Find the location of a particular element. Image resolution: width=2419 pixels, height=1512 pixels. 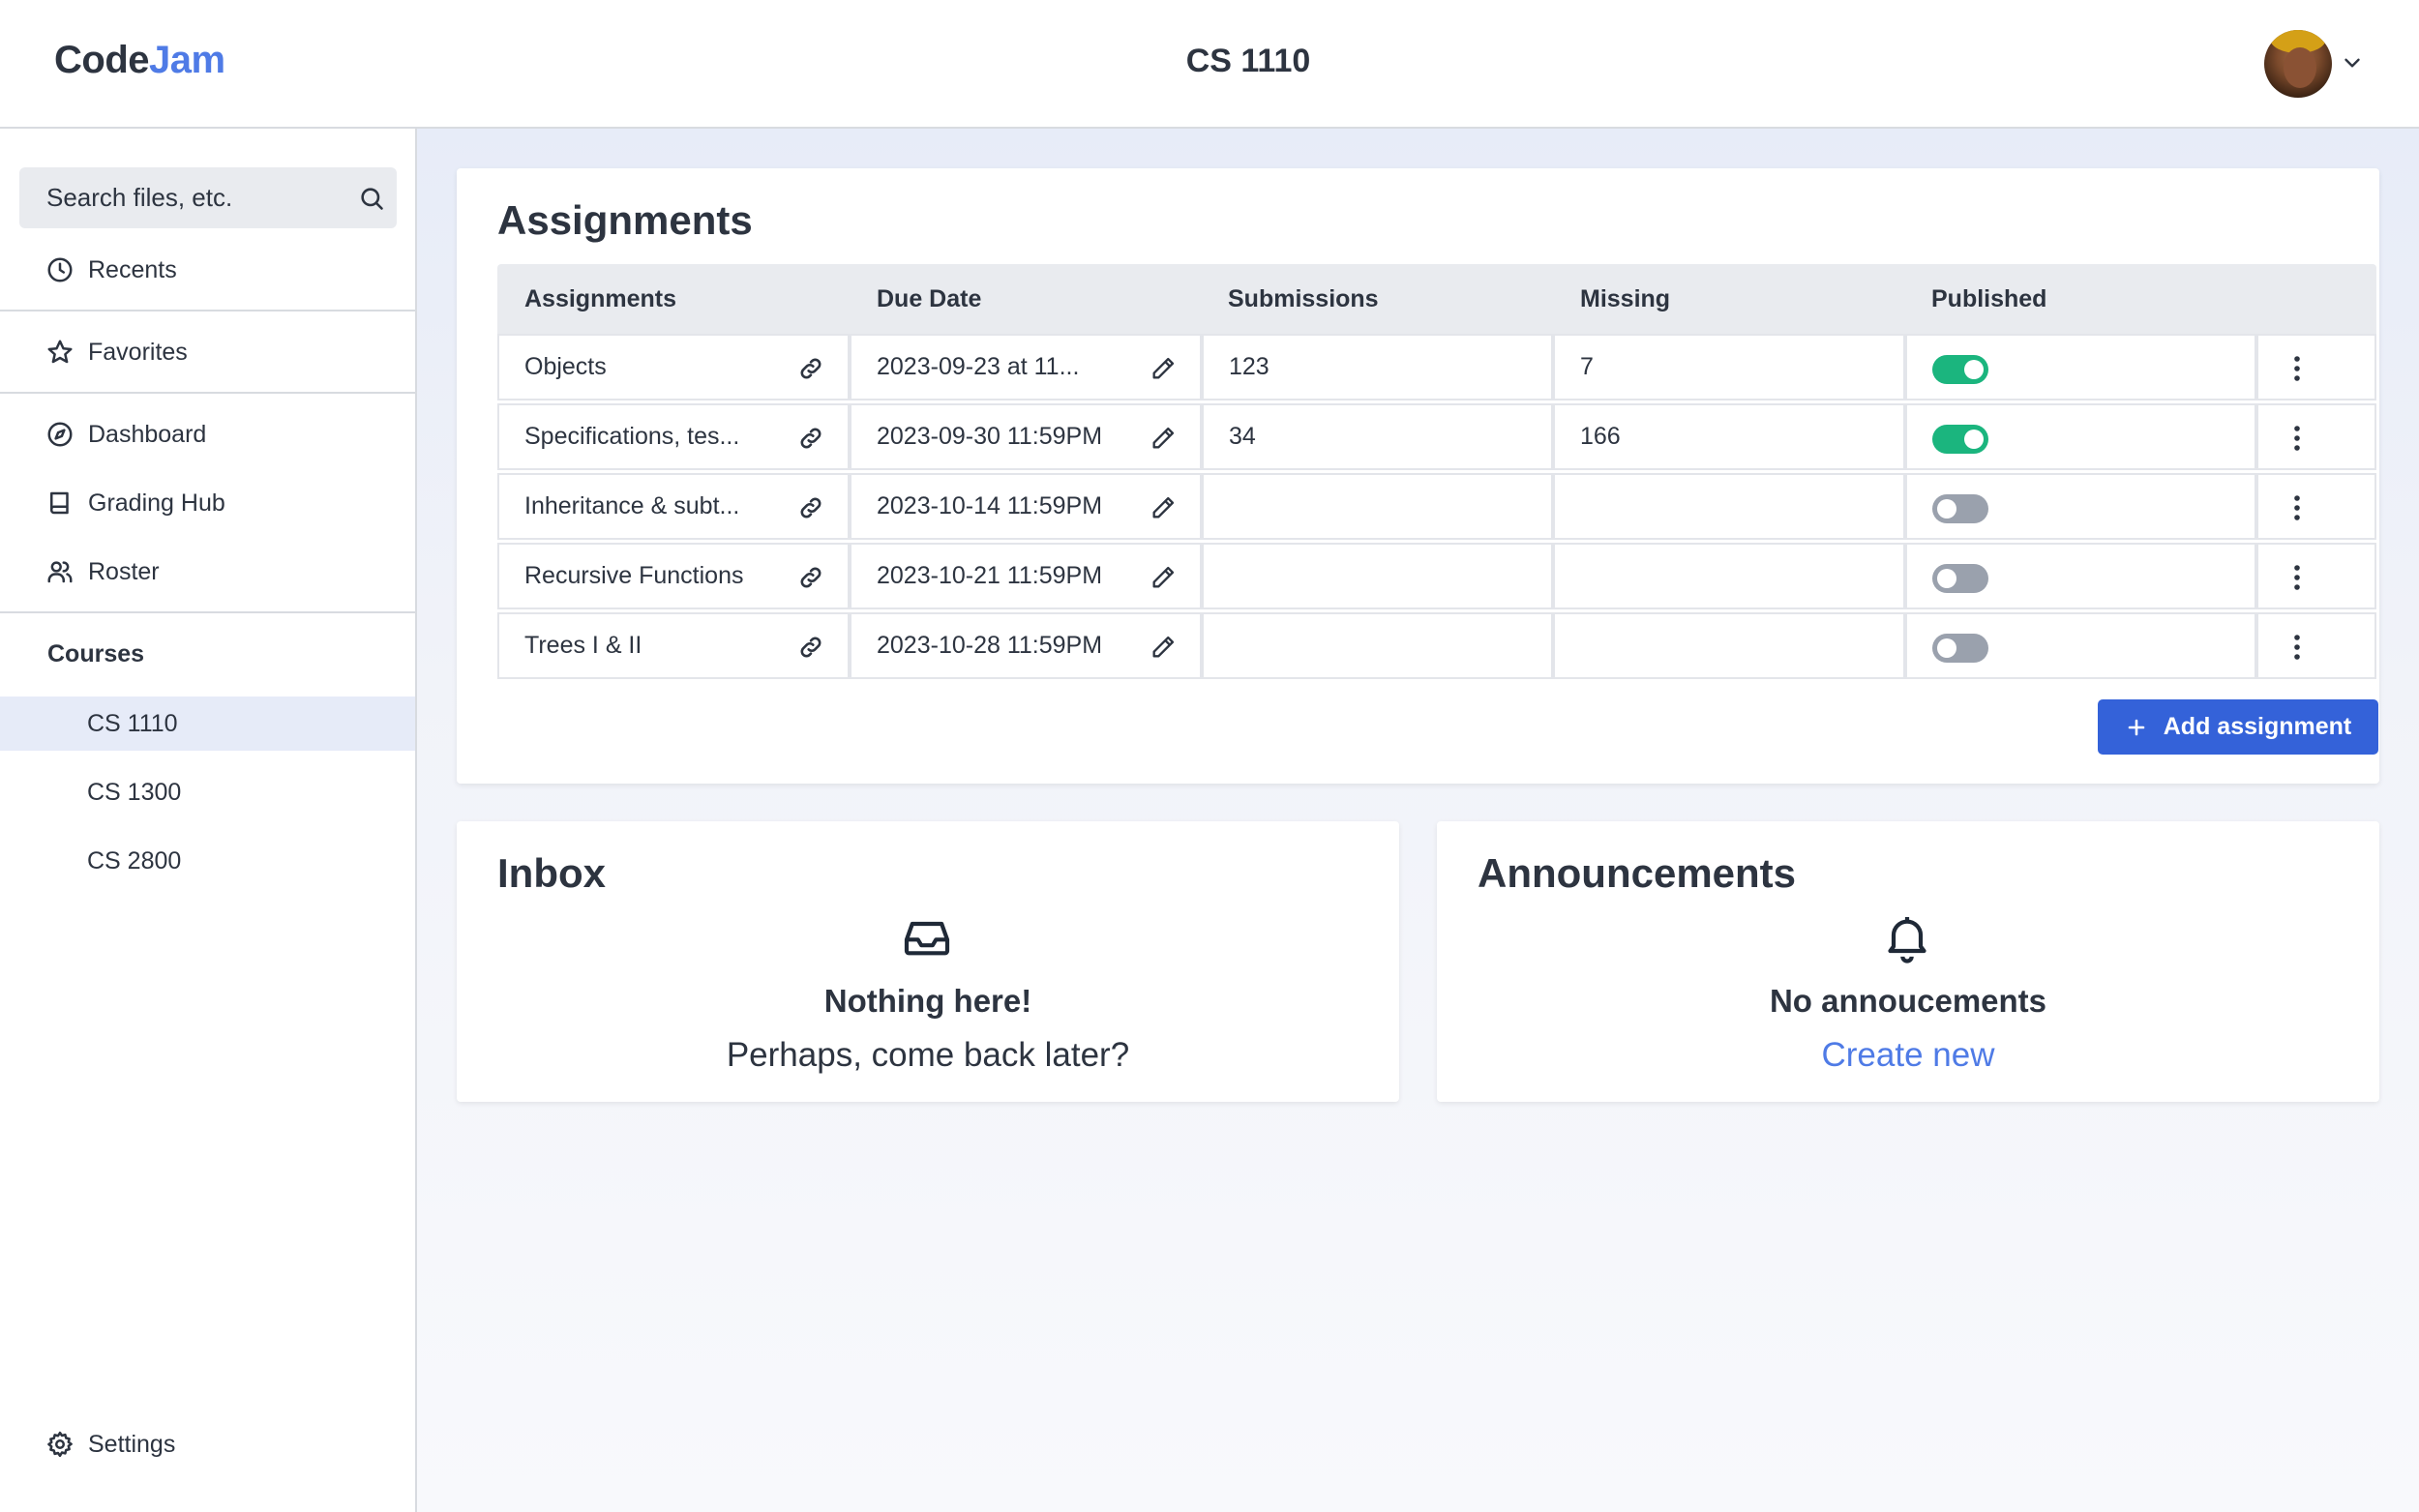

due-date-cell: 2023-10-28 11:59PM is located at coordinates (1026, 646).